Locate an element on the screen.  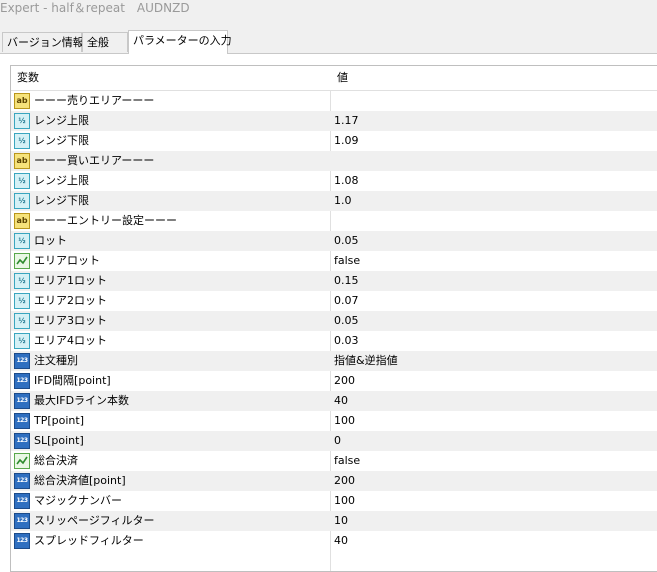
table-row: ½ レンジ下限 1.09 is located at coordinates (334, 141).